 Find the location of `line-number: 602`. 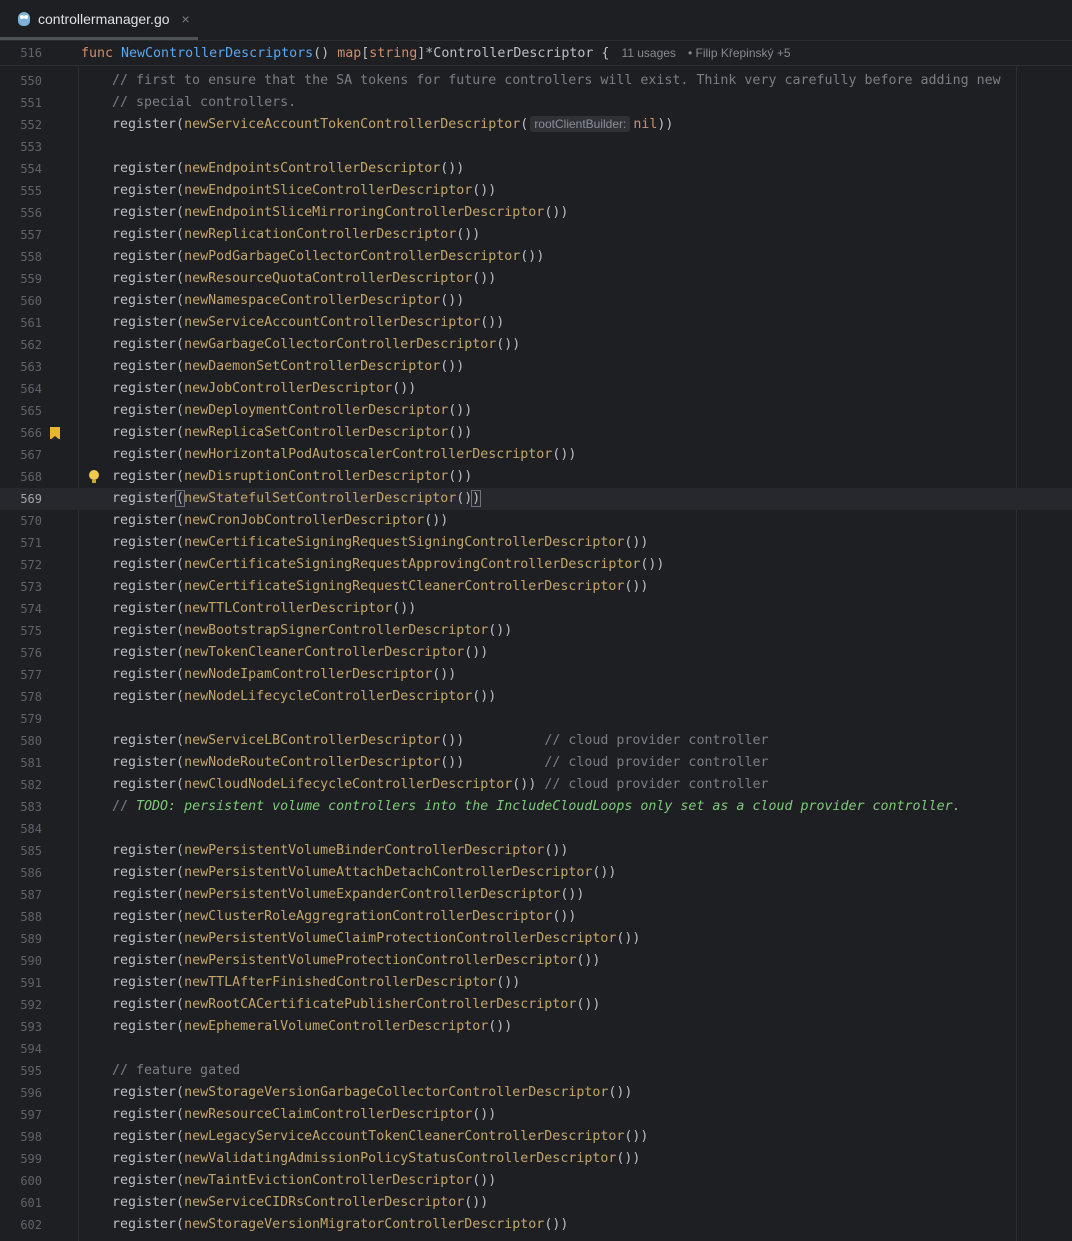

line-number: 602 is located at coordinates (21, 1225).